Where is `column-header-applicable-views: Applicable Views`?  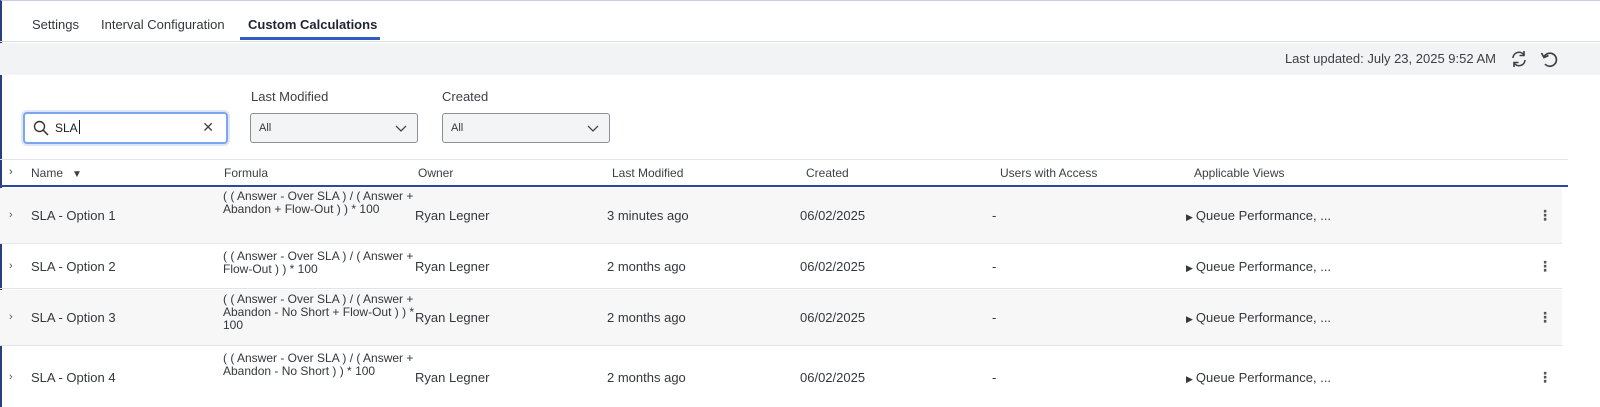 column-header-applicable-views: Applicable Views is located at coordinates (1239, 173).